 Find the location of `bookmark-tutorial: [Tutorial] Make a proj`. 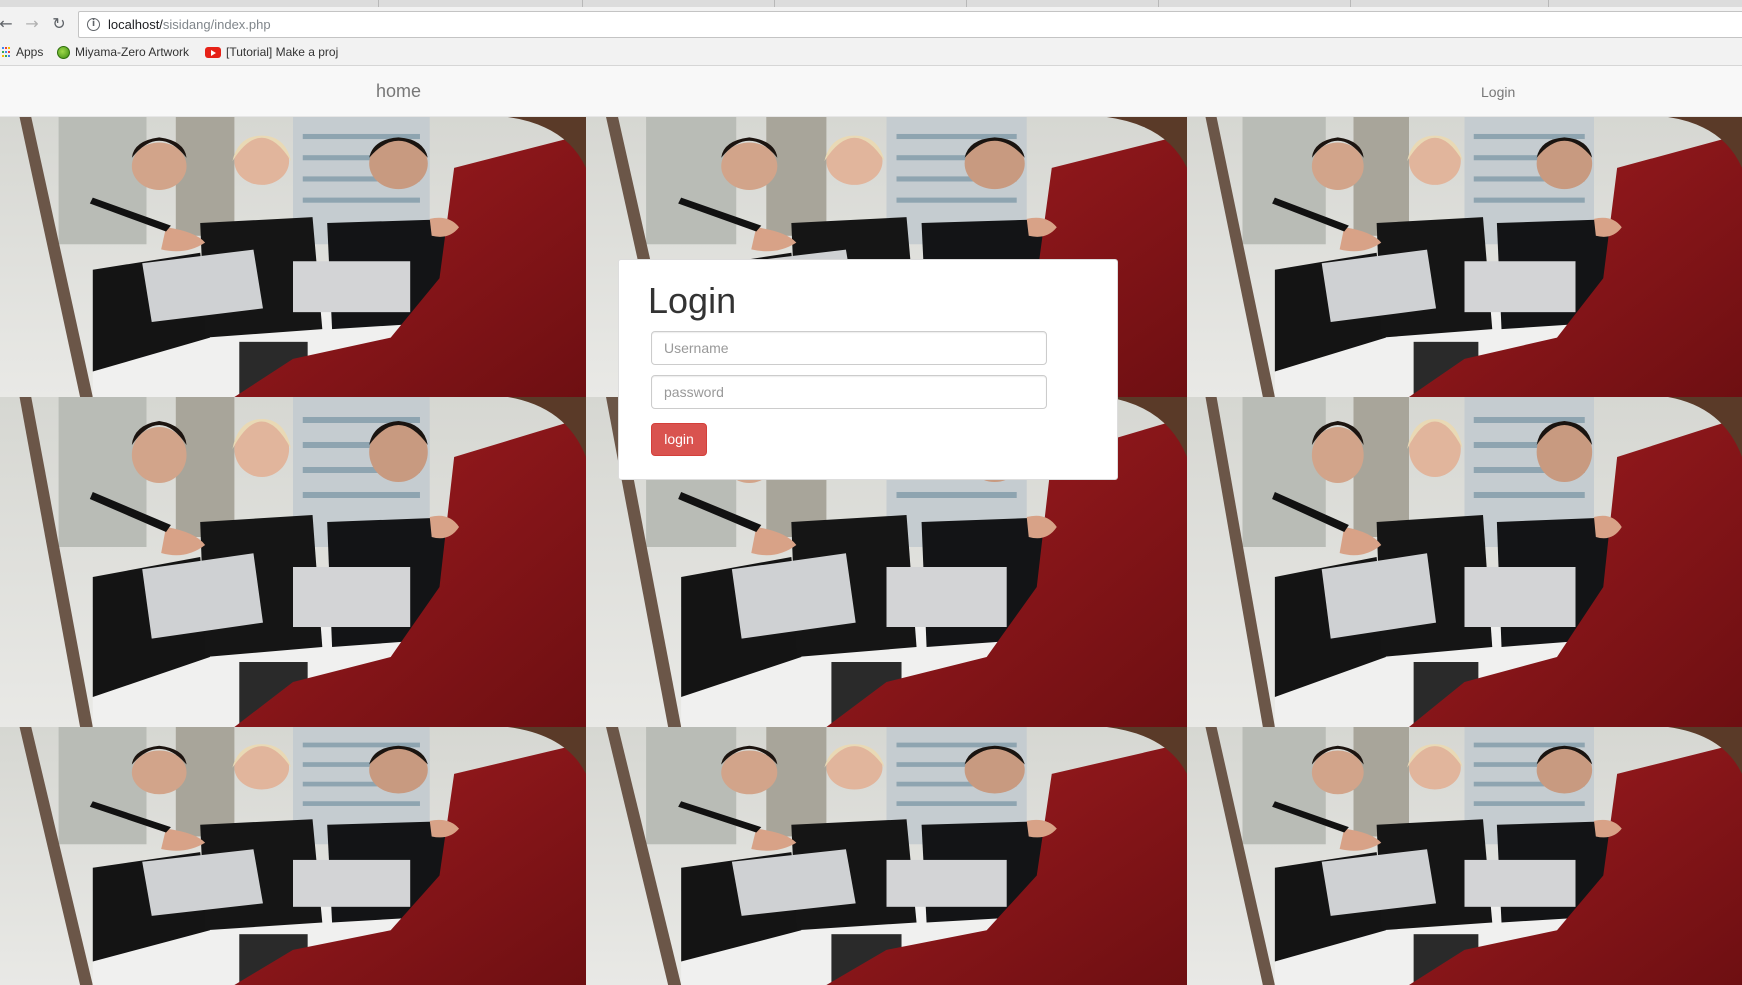

bookmark-tutorial: [Tutorial] Make a proj is located at coordinates (274, 52).